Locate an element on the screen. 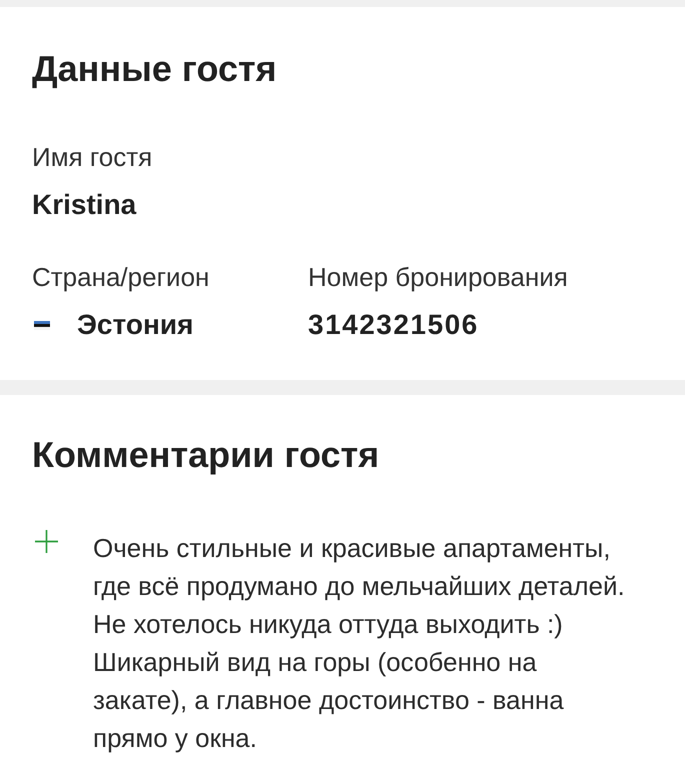 The image size is (685, 768). field-label: Имя гостя is located at coordinates (93, 157).